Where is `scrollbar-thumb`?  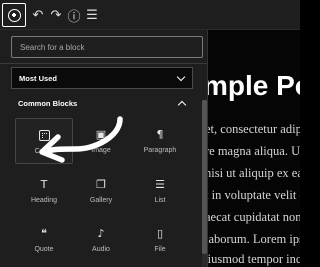
scrollbar-thumb is located at coordinates (204, 177).